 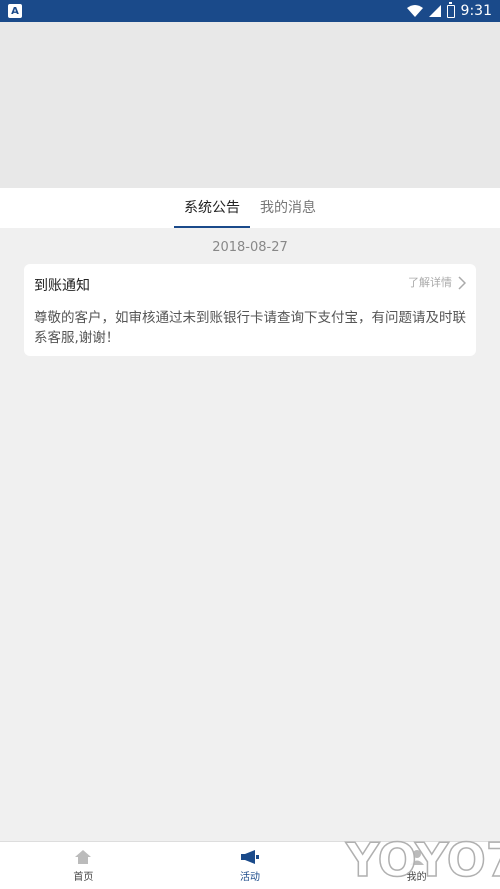 What do you see at coordinates (434, 11) in the screenshot?
I see `signal-icon` at bounding box center [434, 11].